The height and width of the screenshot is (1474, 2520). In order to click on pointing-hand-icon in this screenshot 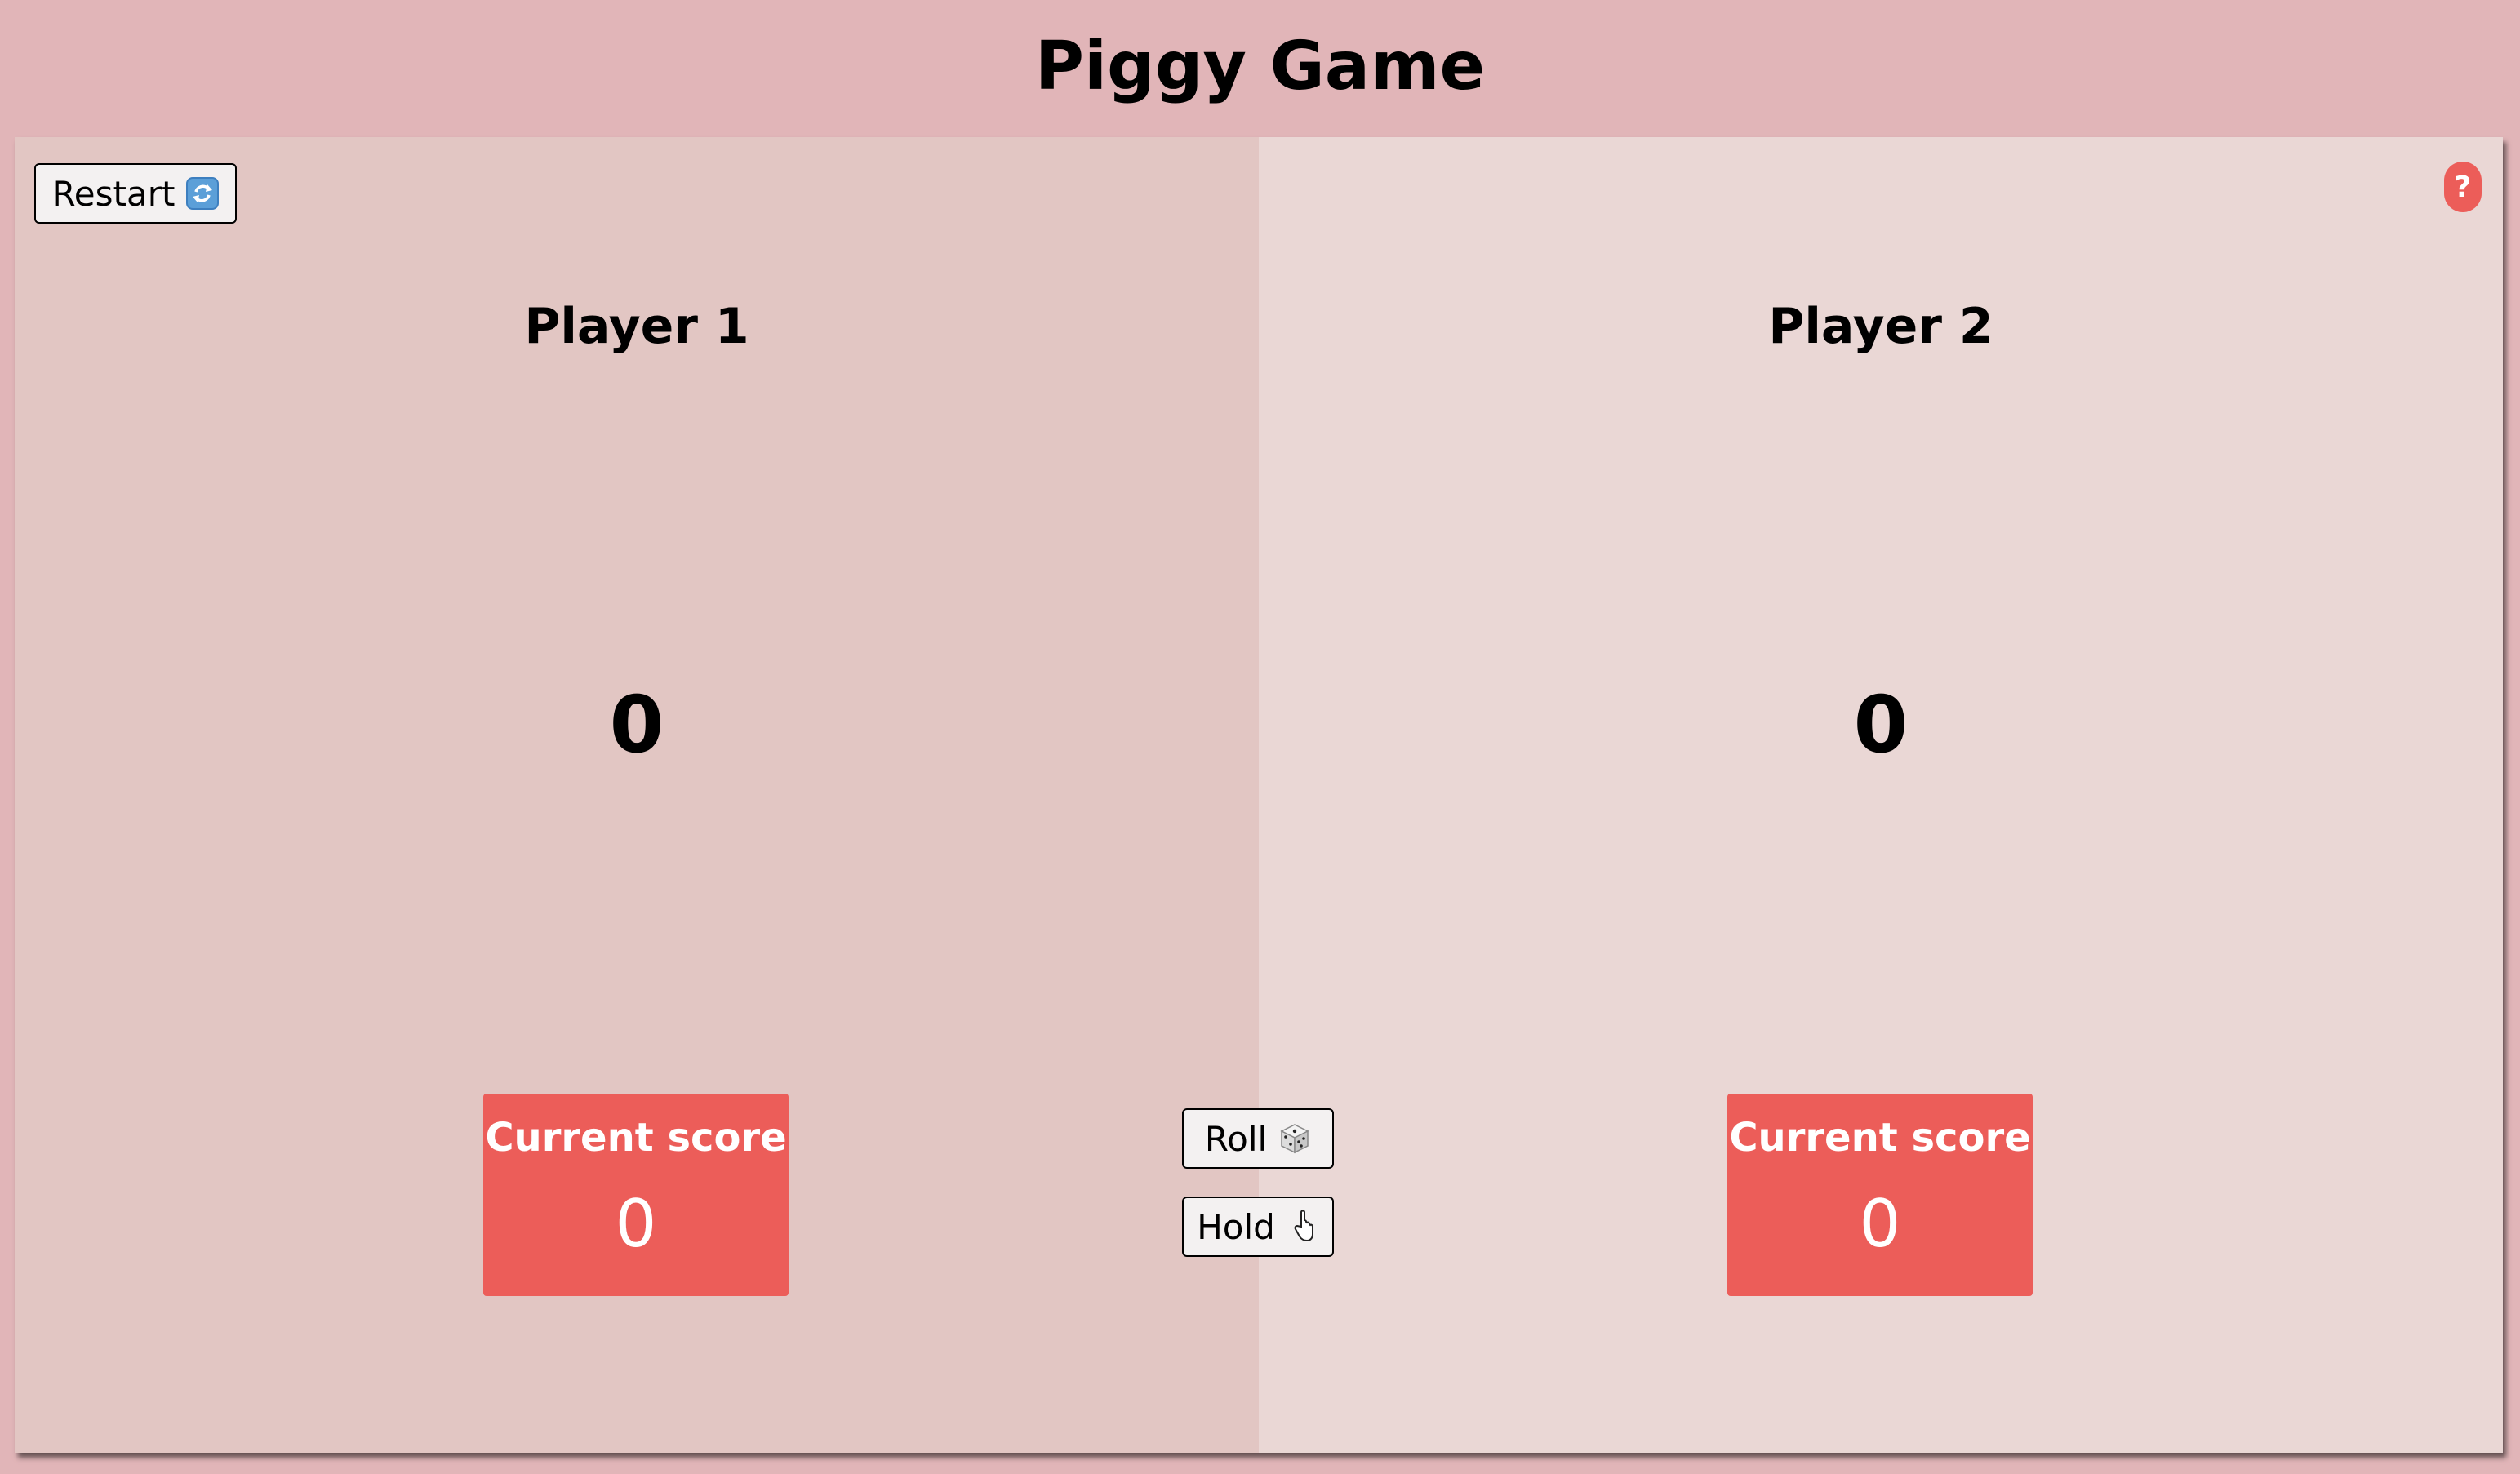, I will do `click(1303, 1227)`.